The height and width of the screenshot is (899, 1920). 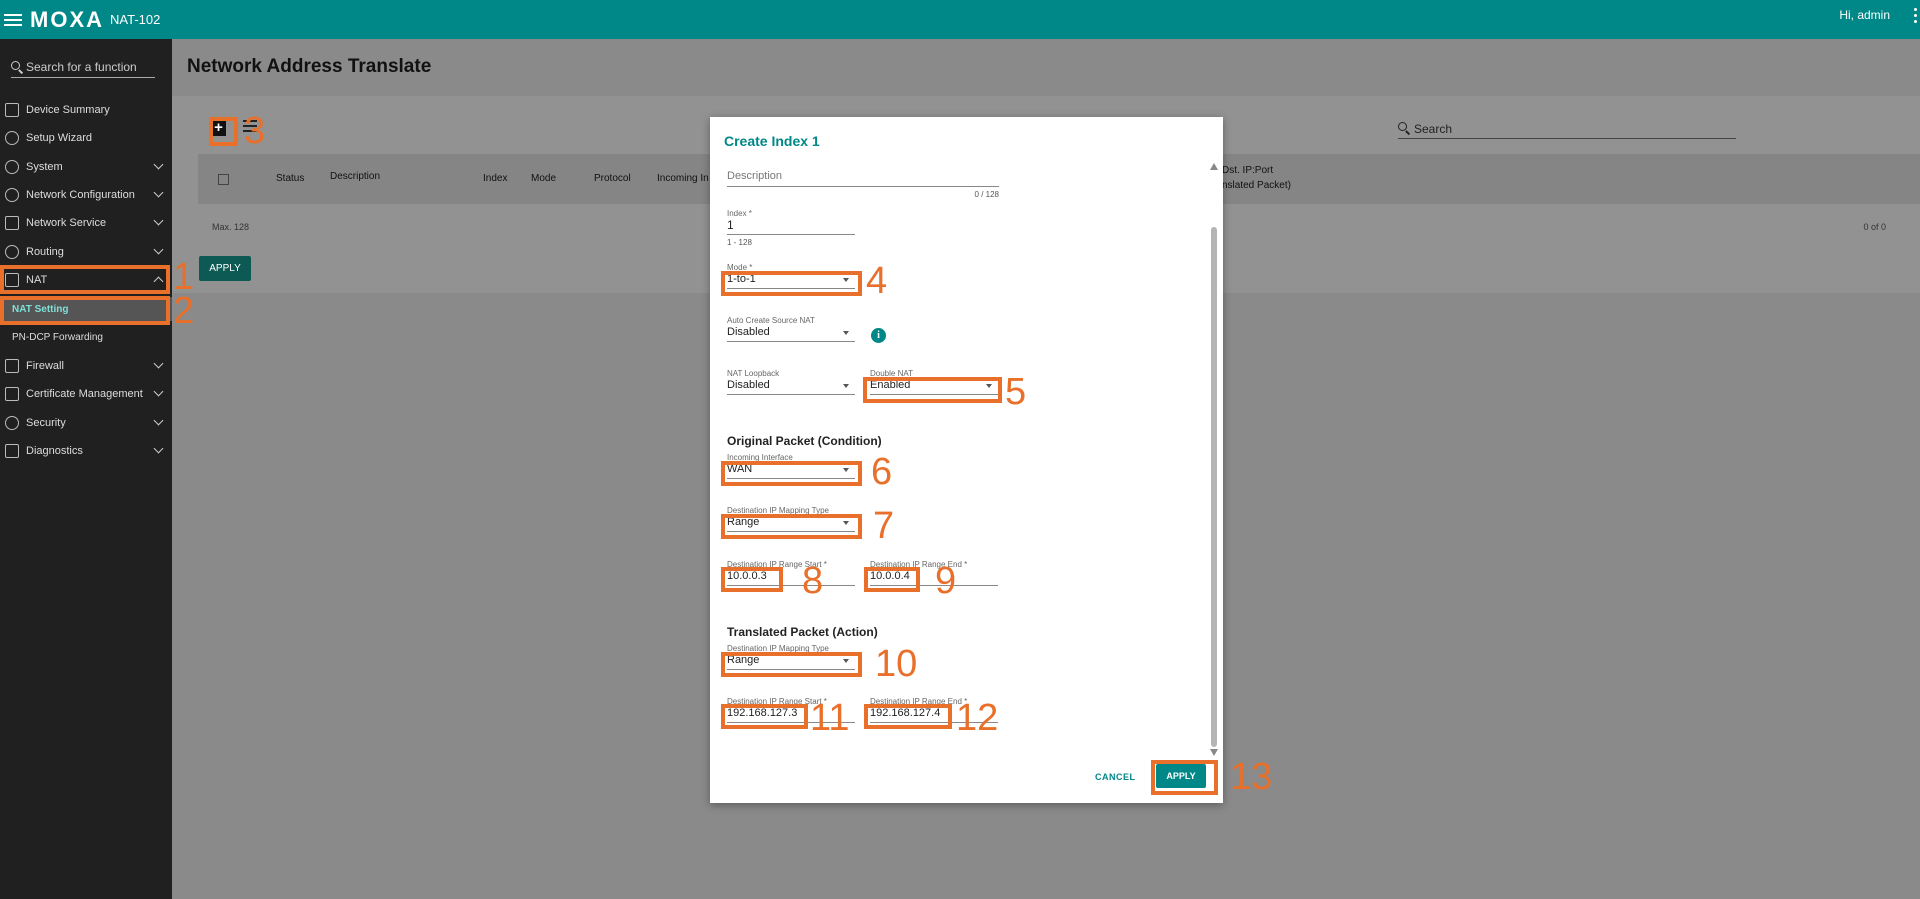 What do you see at coordinates (12, 223) in the screenshot?
I see `network-service-icon` at bounding box center [12, 223].